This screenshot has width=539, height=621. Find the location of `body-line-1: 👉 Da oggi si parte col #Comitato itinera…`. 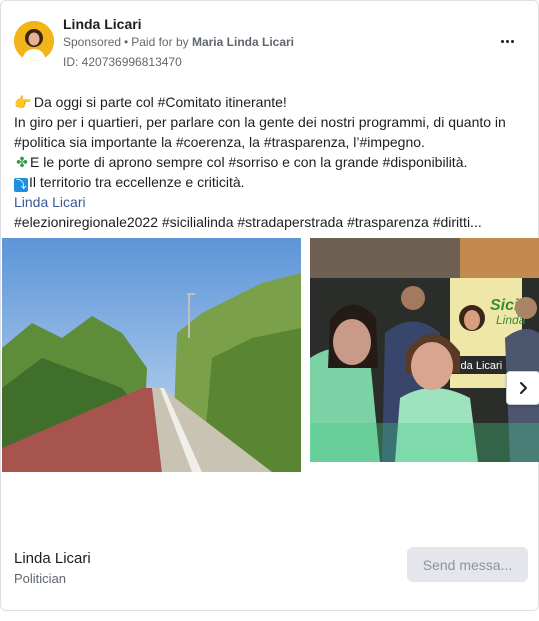

body-line-1: 👉 Da oggi si parte col #Comitato itinera… is located at coordinates (270, 102).